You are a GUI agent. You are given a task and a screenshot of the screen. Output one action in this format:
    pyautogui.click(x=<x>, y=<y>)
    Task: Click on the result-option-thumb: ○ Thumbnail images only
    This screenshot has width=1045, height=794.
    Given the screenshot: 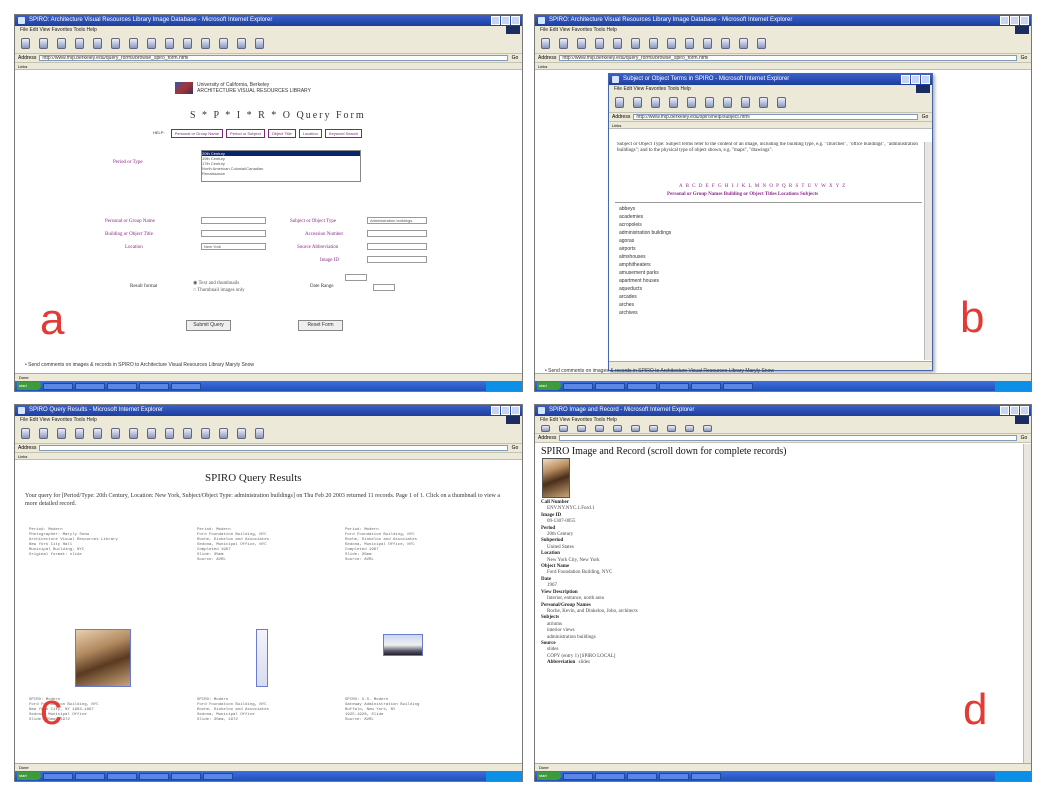 What is the action you would take?
    pyautogui.click(x=219, y=290)
    